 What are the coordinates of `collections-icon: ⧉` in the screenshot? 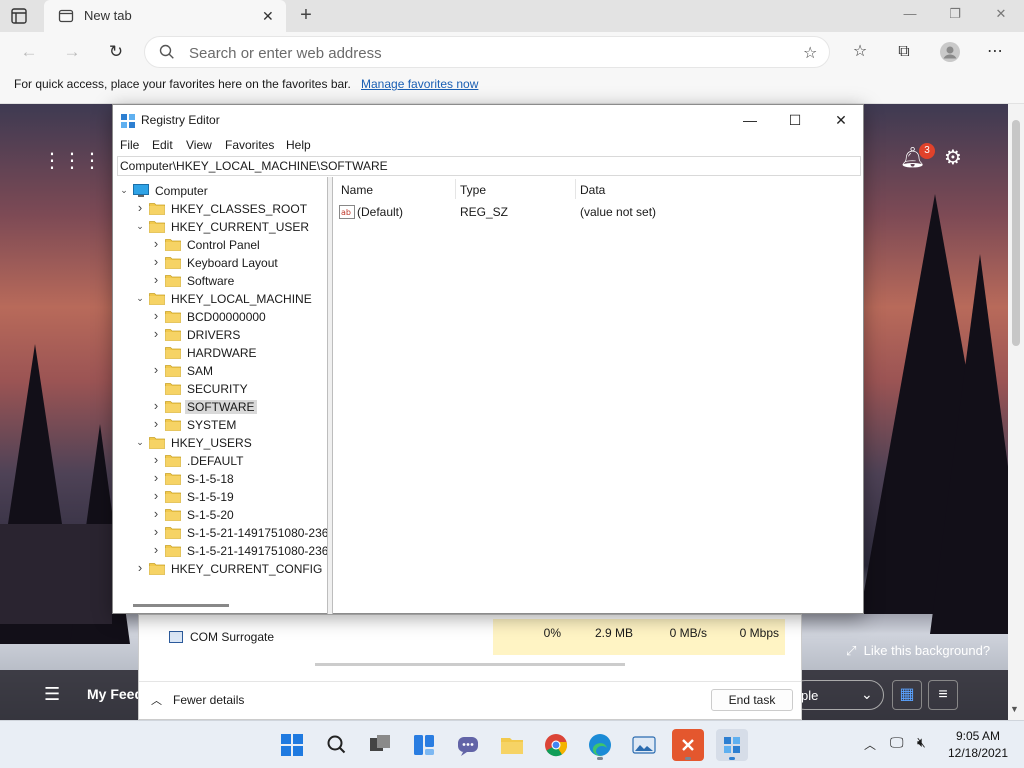 It's located at (904, 52).